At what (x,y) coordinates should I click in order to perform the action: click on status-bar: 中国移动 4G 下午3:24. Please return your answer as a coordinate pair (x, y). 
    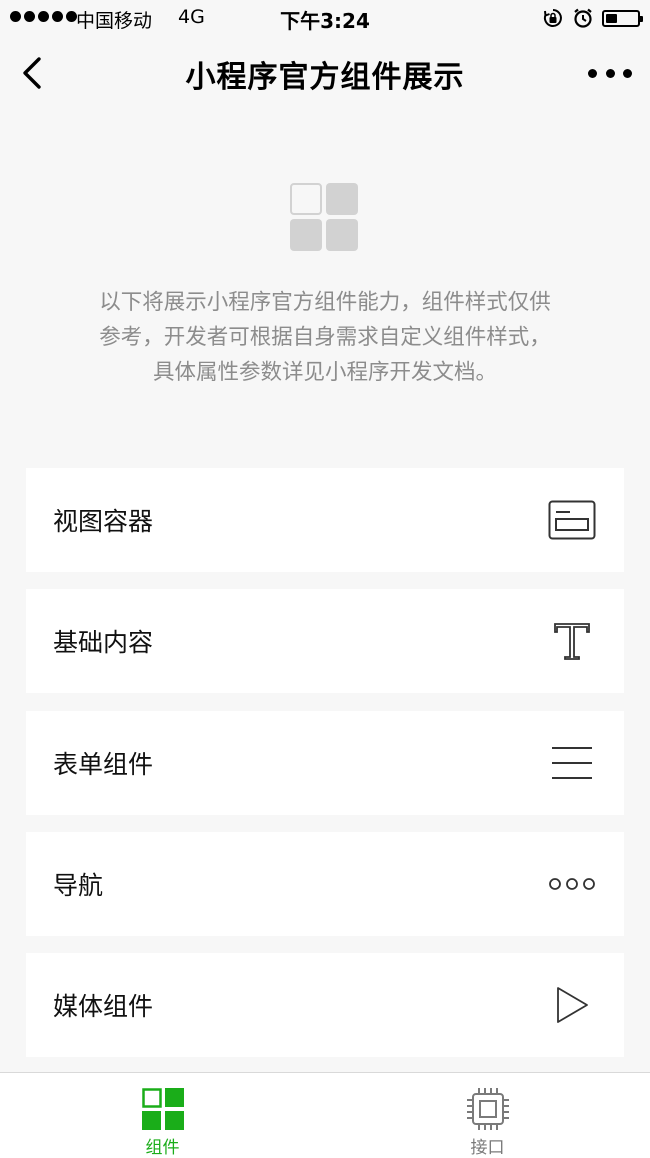
    Looking at the image, I should click on (325, 18).